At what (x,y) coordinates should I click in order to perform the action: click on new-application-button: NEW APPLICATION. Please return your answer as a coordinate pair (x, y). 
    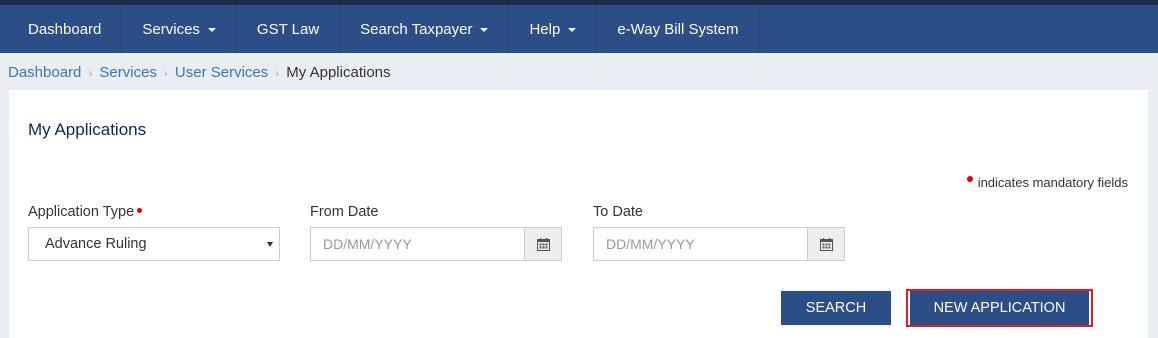
    Looking at the image, I should click on (999, 308).